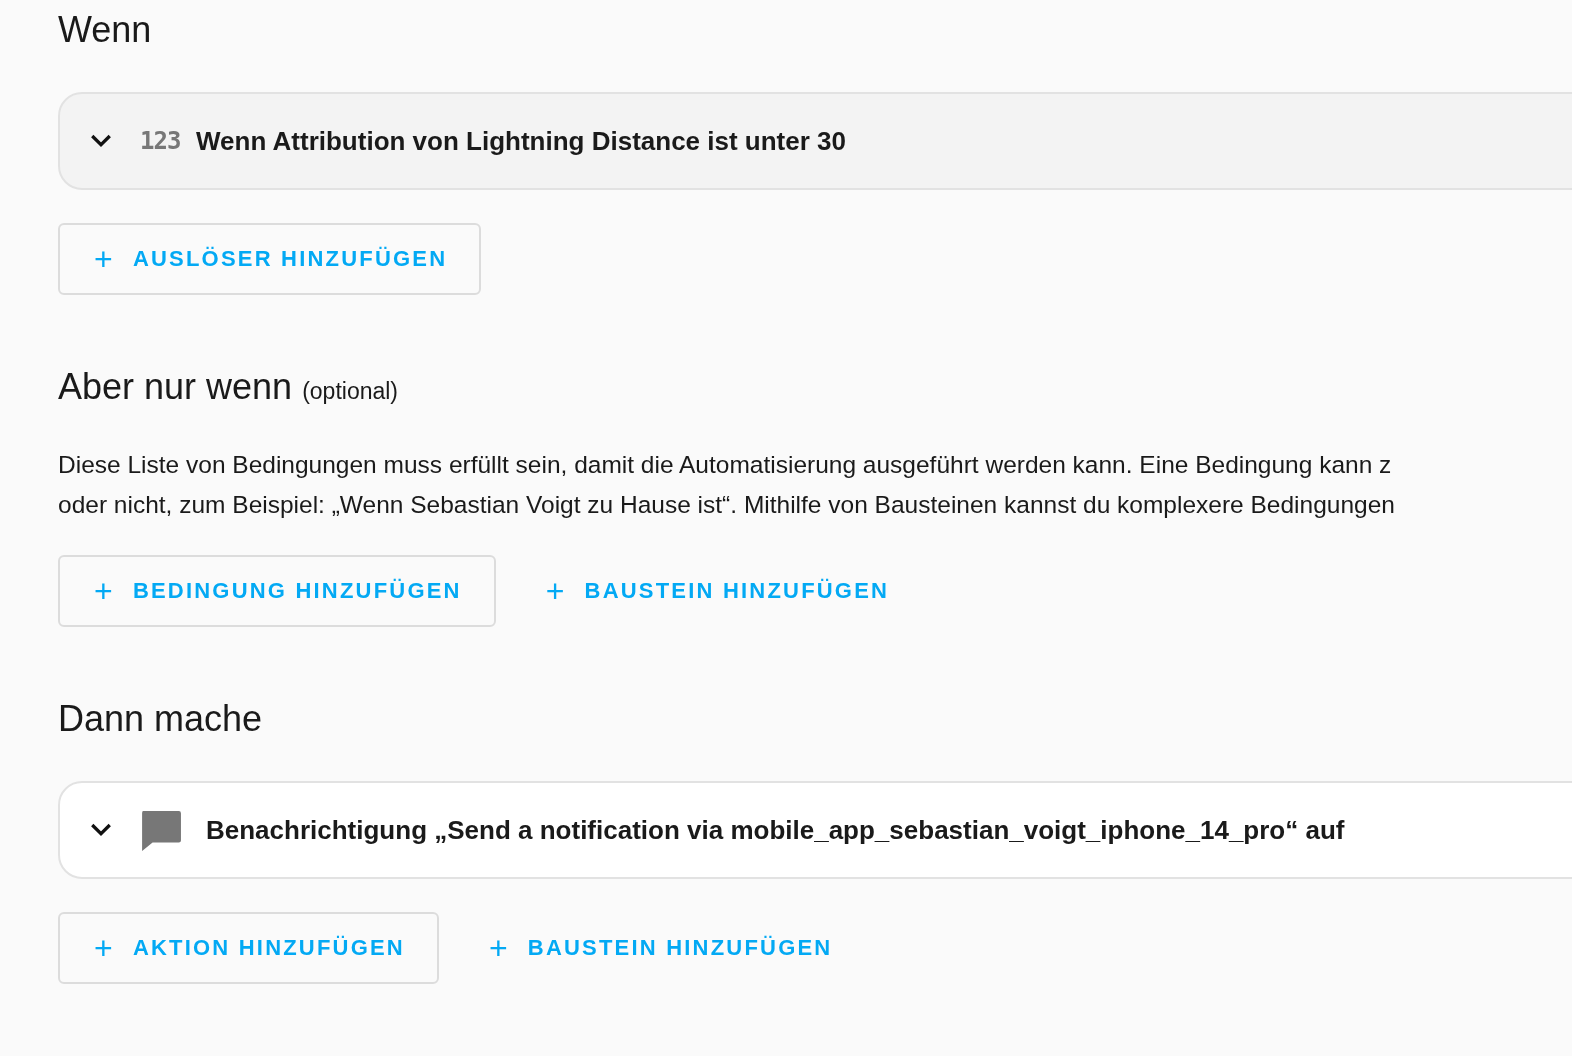 This screenshot has width=1572, height=1056. What do you see at coordinates (105, 30) in the screenshot?
I see `section-heading: Wenn` at bounding box center [105, 30].